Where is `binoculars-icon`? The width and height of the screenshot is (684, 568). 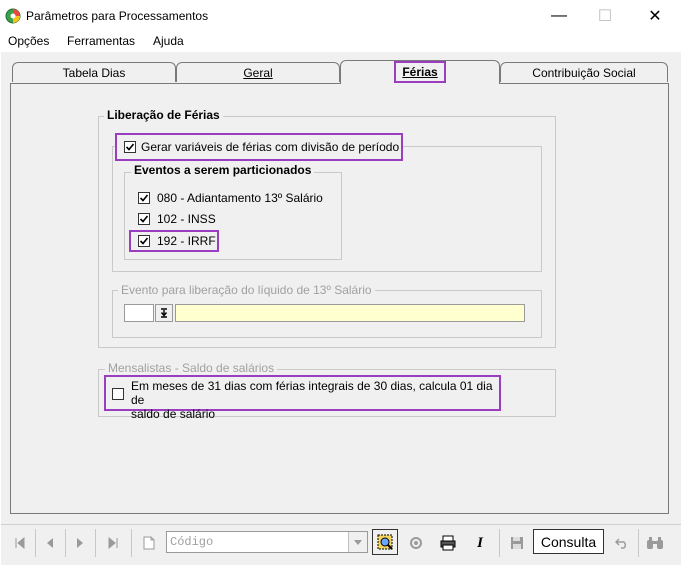
binoculars-icon is located at coordinates (655, 543).